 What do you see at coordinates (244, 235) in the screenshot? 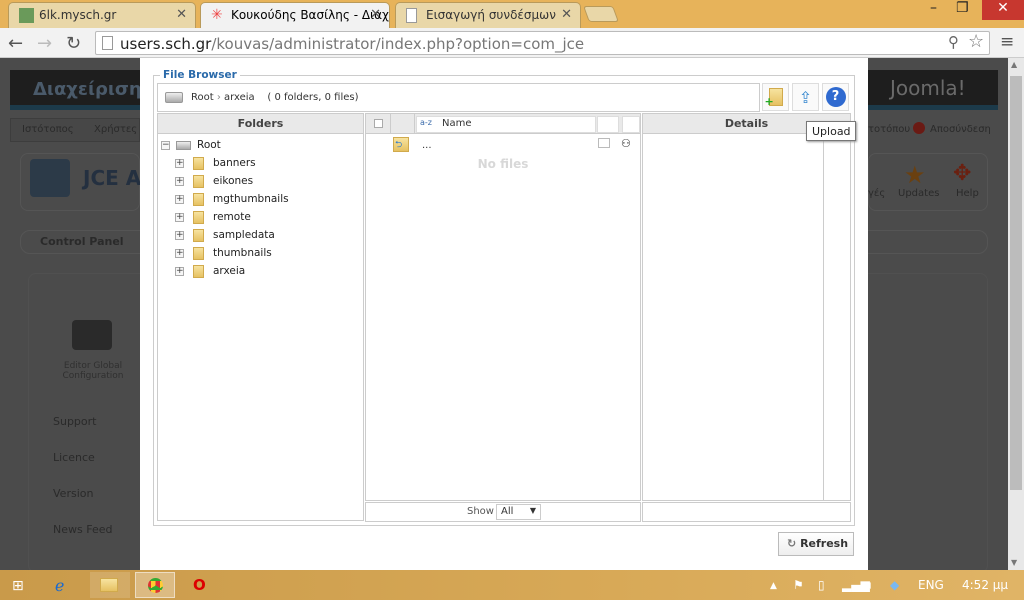
I see `folder-label: sampledata` at bounding box center [244, 235].